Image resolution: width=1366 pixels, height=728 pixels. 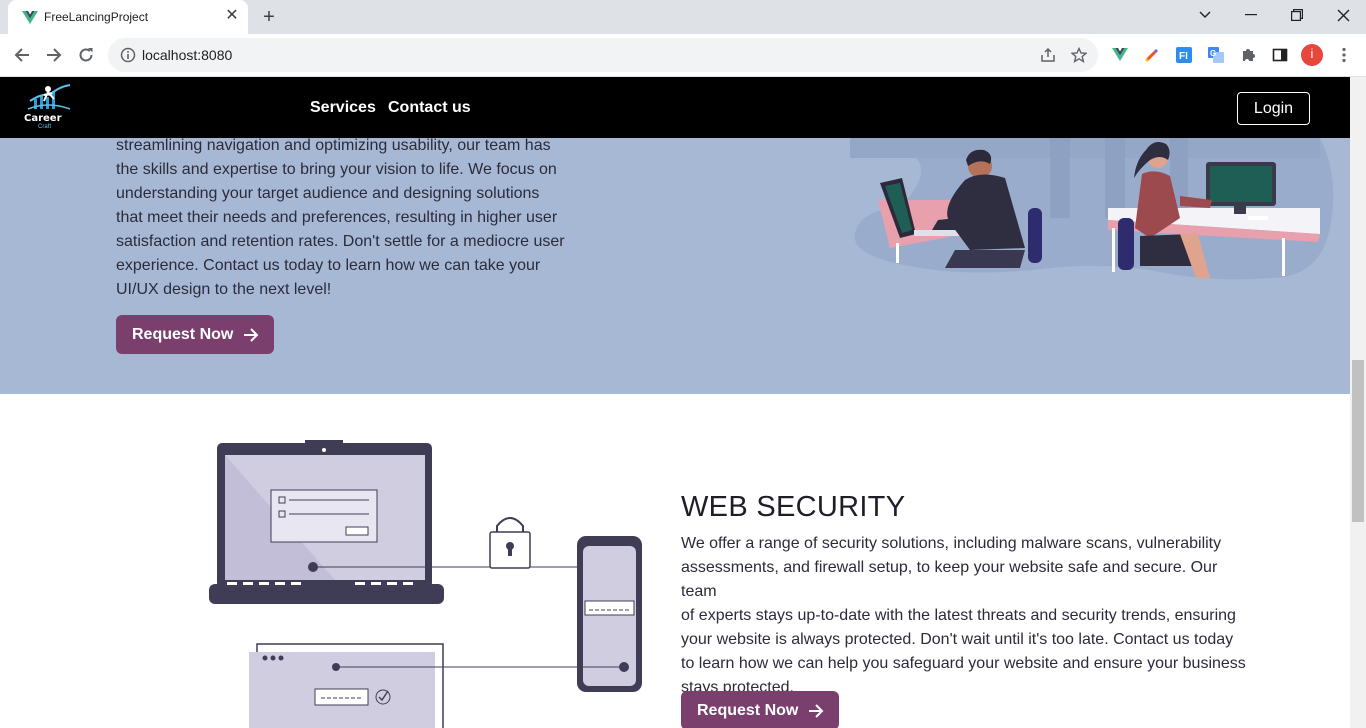 I want to click on page-scrollbar, so click(x=1358, y=402).